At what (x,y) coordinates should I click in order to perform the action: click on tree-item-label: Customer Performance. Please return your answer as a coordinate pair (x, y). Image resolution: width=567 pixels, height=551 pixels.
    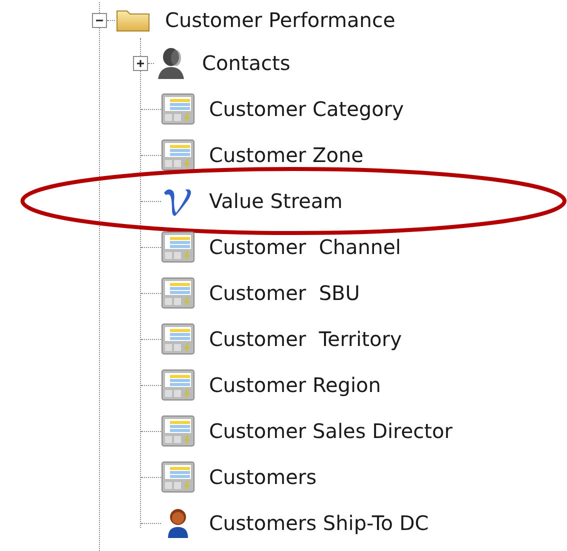
    Looking at the image, I should click on (280, 20).